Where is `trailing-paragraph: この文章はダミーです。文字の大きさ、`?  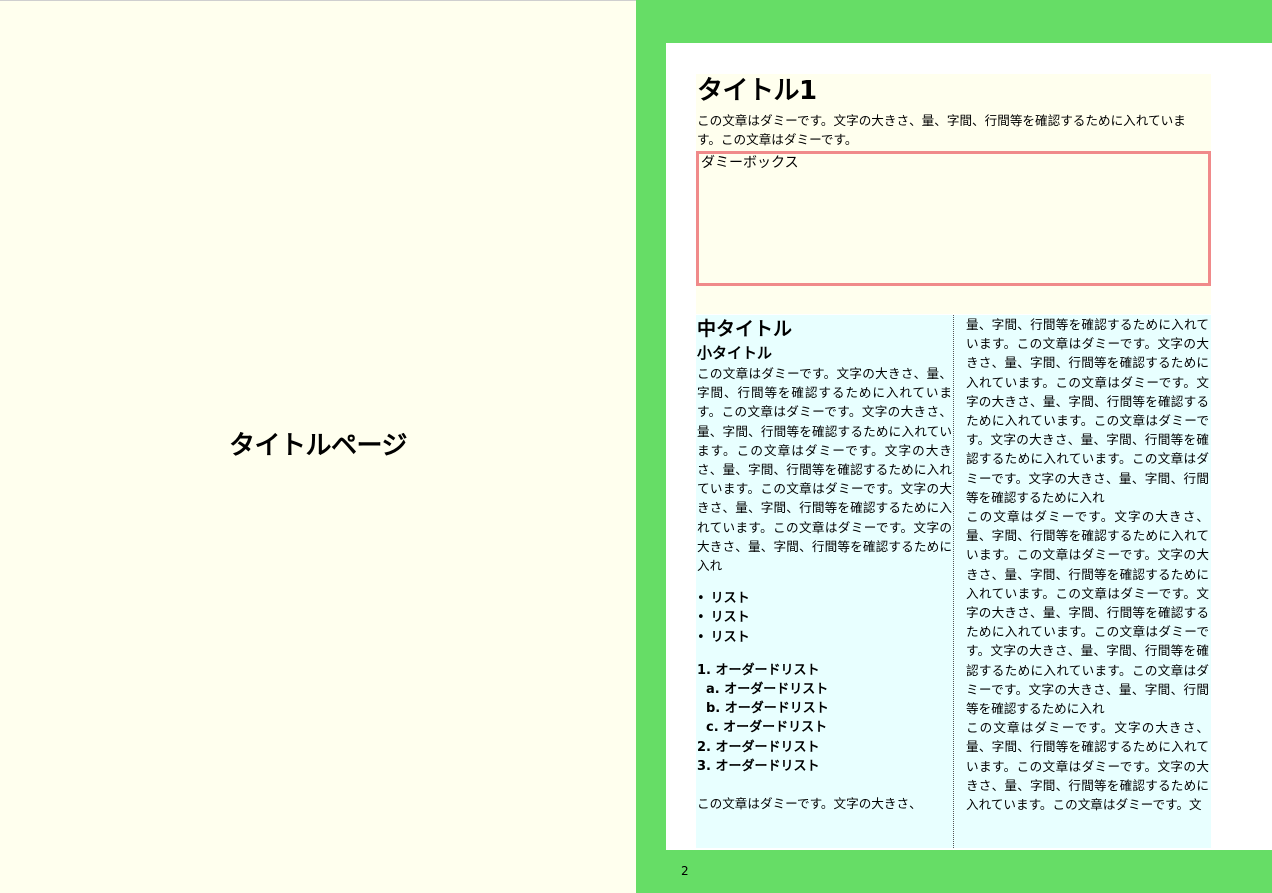 trailing-paragraph: この文章はダミーです。文字の大きさ、 is located at coordinates (809, 804).